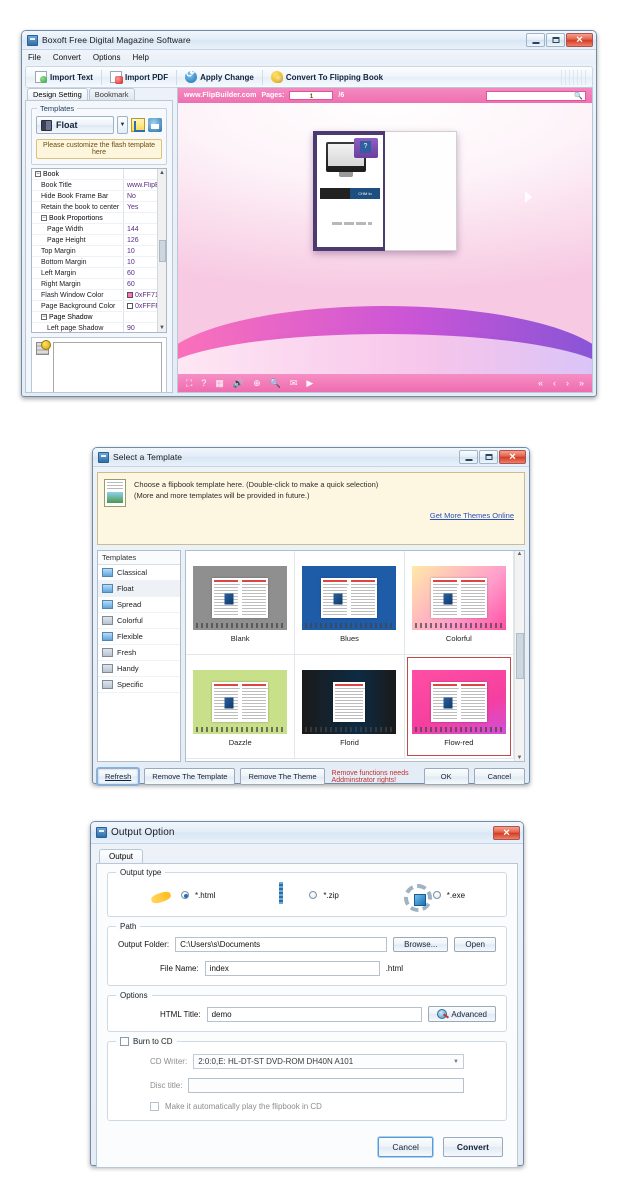 Image resolution: width=620 pixels, height=1191 pixels. Describe the element at coordinates (124, 1041) in the screenshot. I see `burn-to-cd-checkbox` at that location.